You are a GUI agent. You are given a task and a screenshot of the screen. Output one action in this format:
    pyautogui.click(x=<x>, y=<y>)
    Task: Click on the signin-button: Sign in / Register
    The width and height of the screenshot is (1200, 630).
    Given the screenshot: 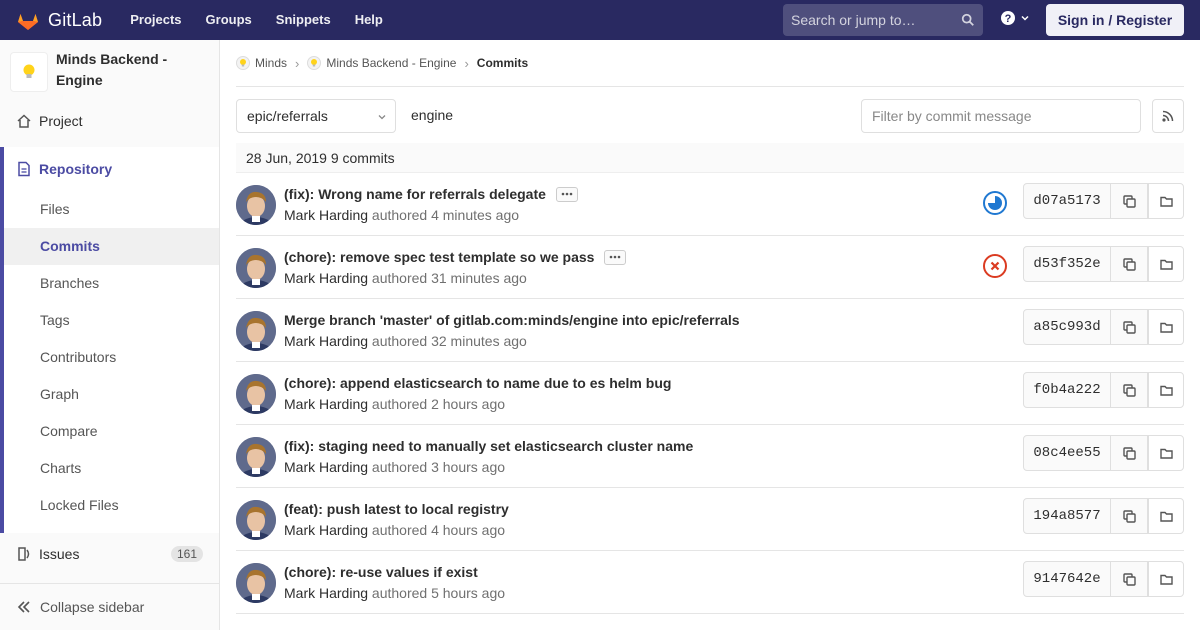 What is the action you would take?
    pyautogui.click(x=1115, y=20)
    